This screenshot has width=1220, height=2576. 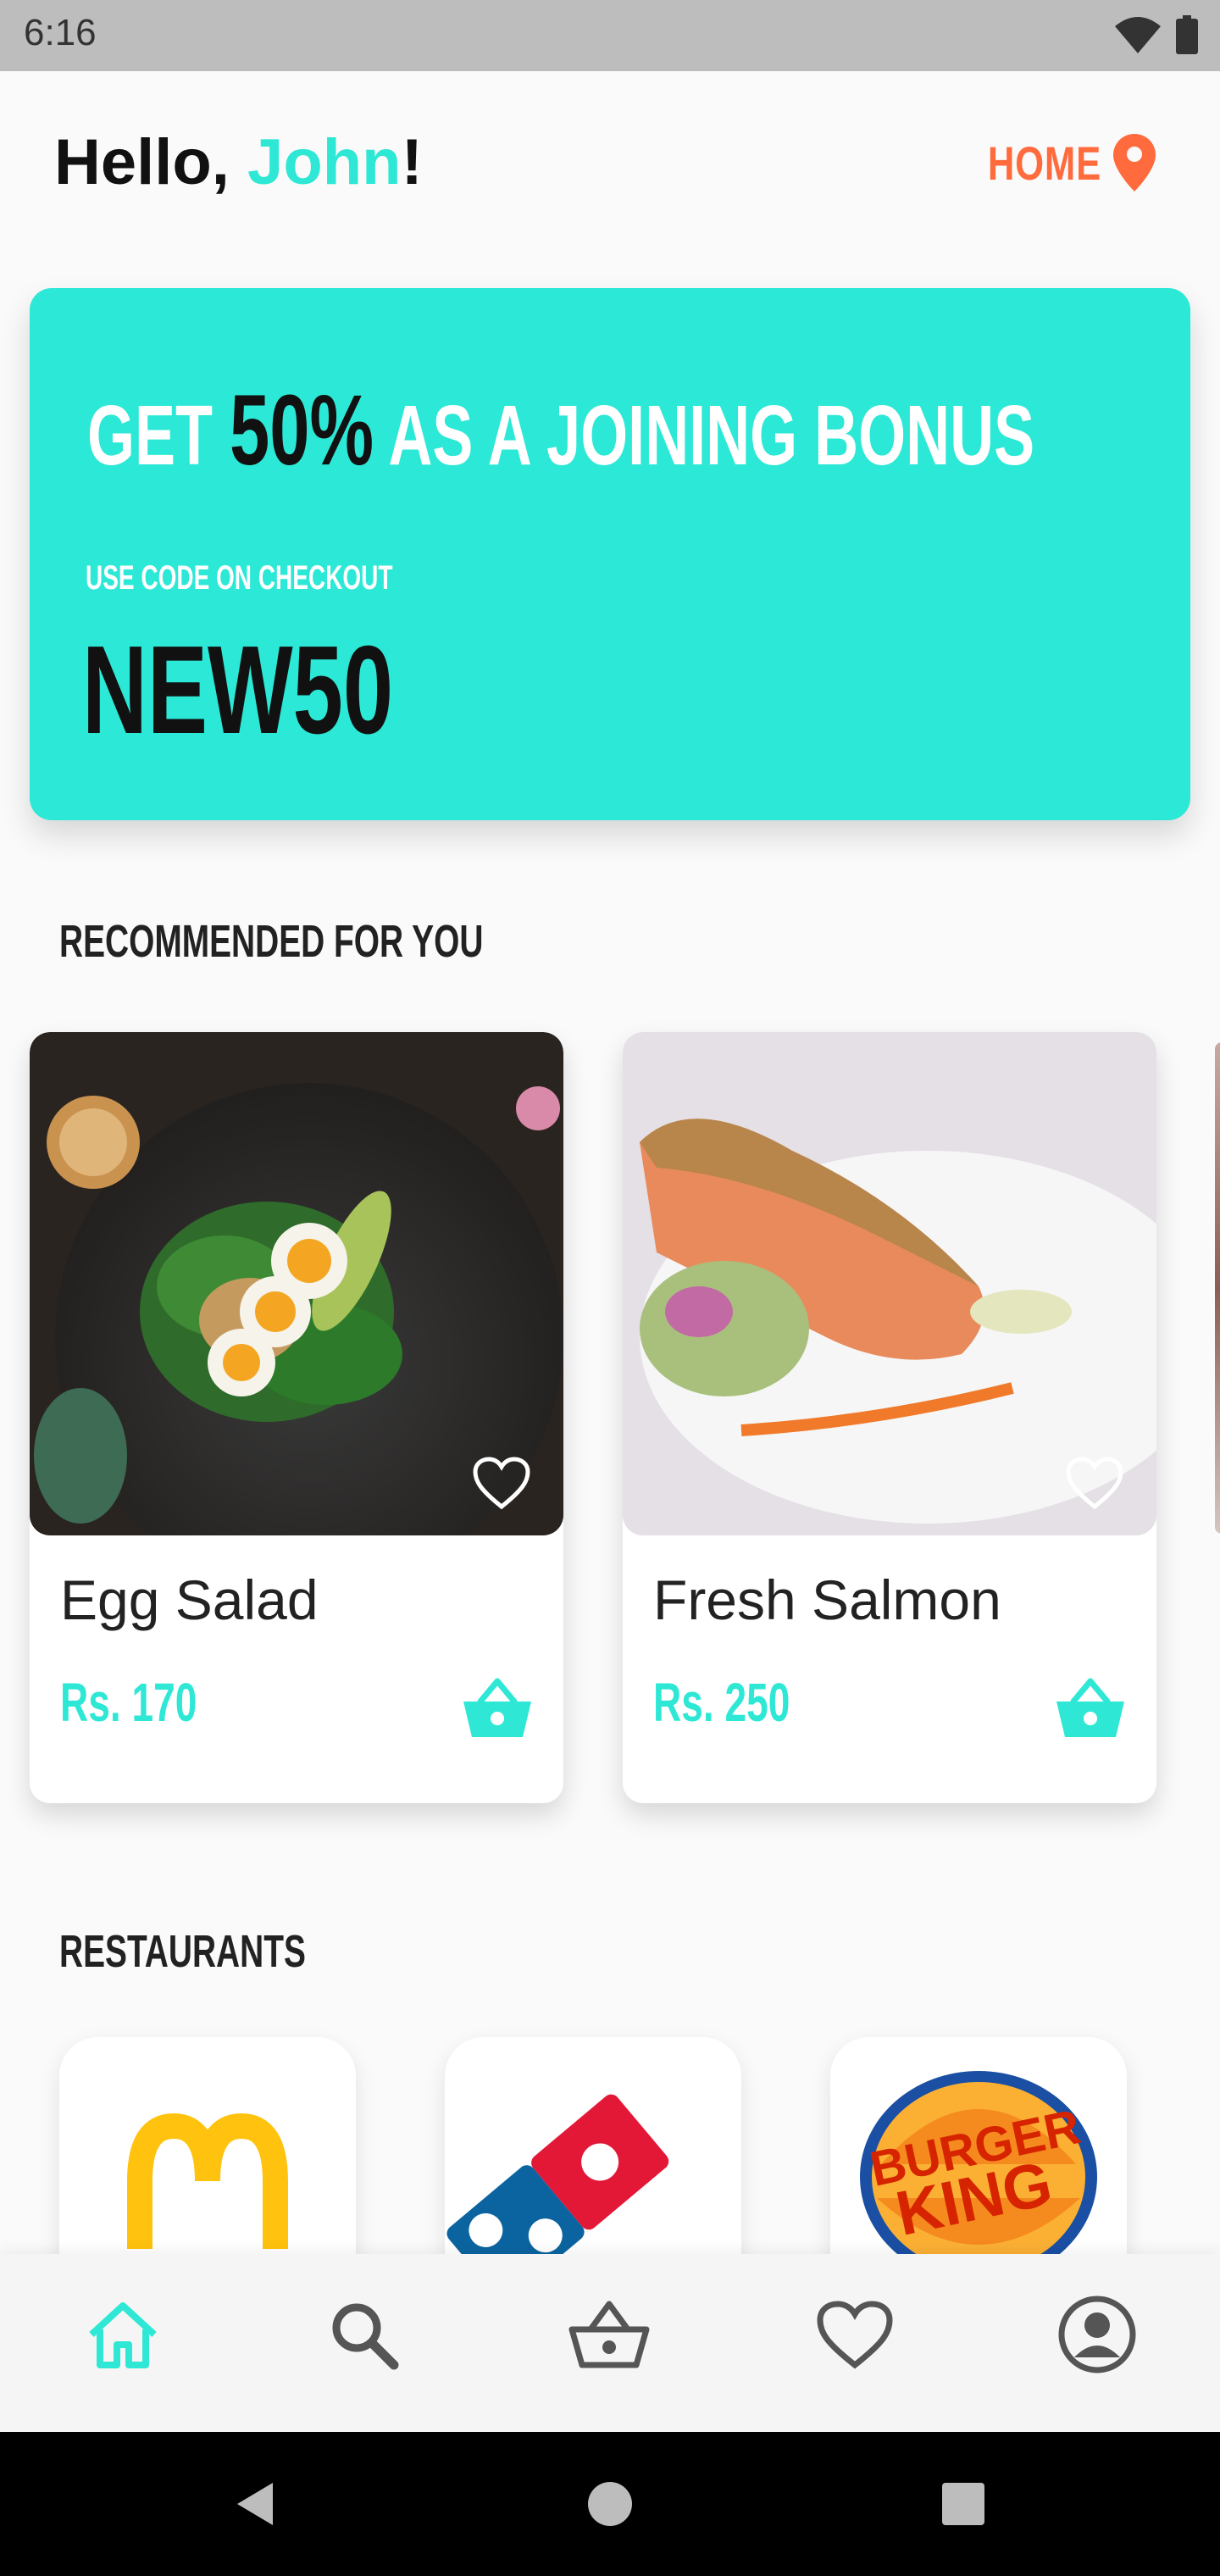 What do you see at coordinates (238, 690) in the screenshot?
I see `promo-code: NEW50` at bounding box center [238, 690].